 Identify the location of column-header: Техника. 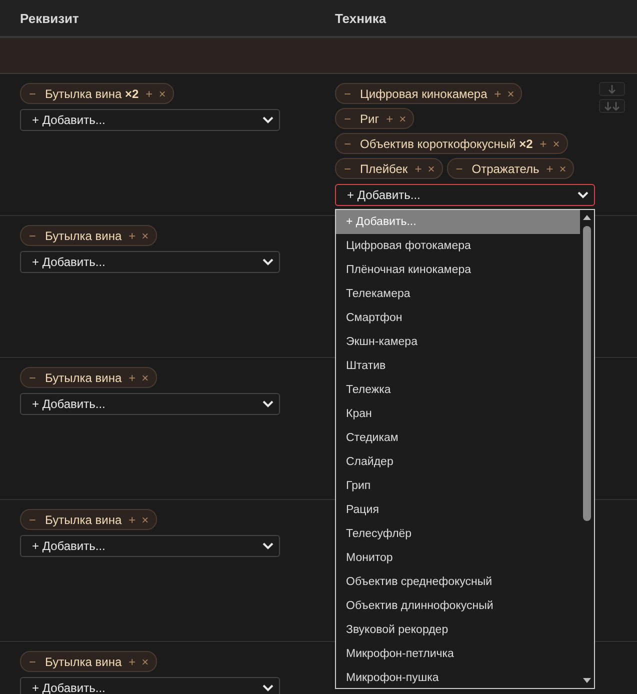
(360, 18).